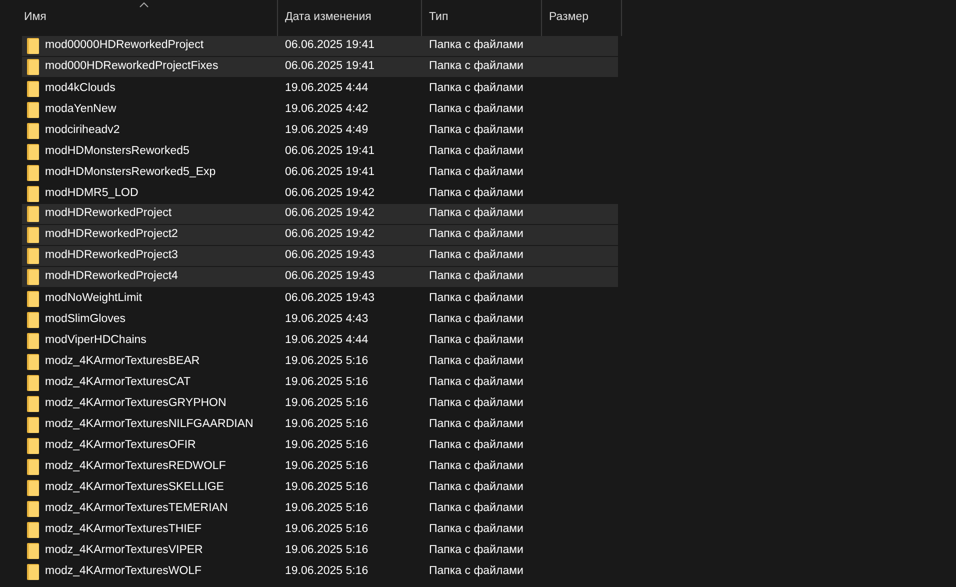 The image size is (956, 587). What do you see at coordinates (117, 382) in the screenshot?
I see `file-name: modz_4KArmorTexturesCAT` at bounding box center [117, 382].